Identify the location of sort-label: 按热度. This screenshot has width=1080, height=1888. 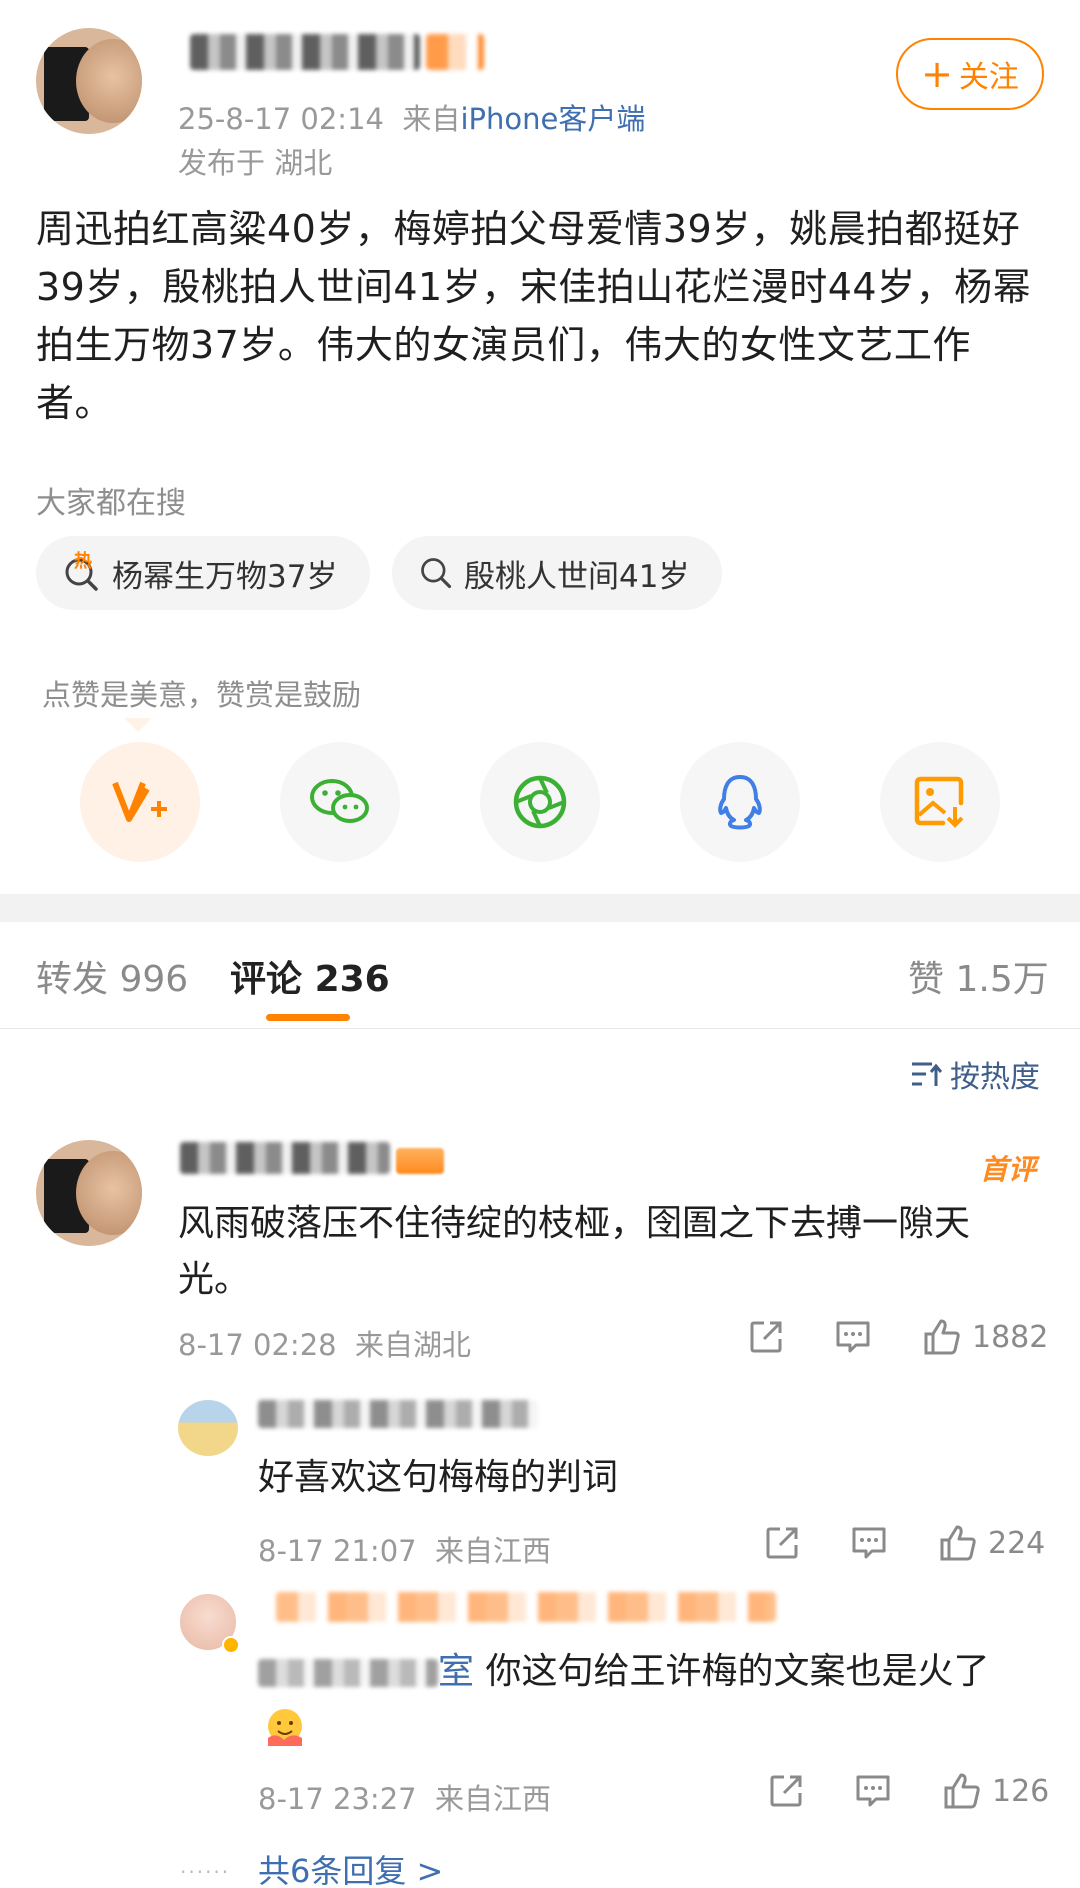
(995, 1077).